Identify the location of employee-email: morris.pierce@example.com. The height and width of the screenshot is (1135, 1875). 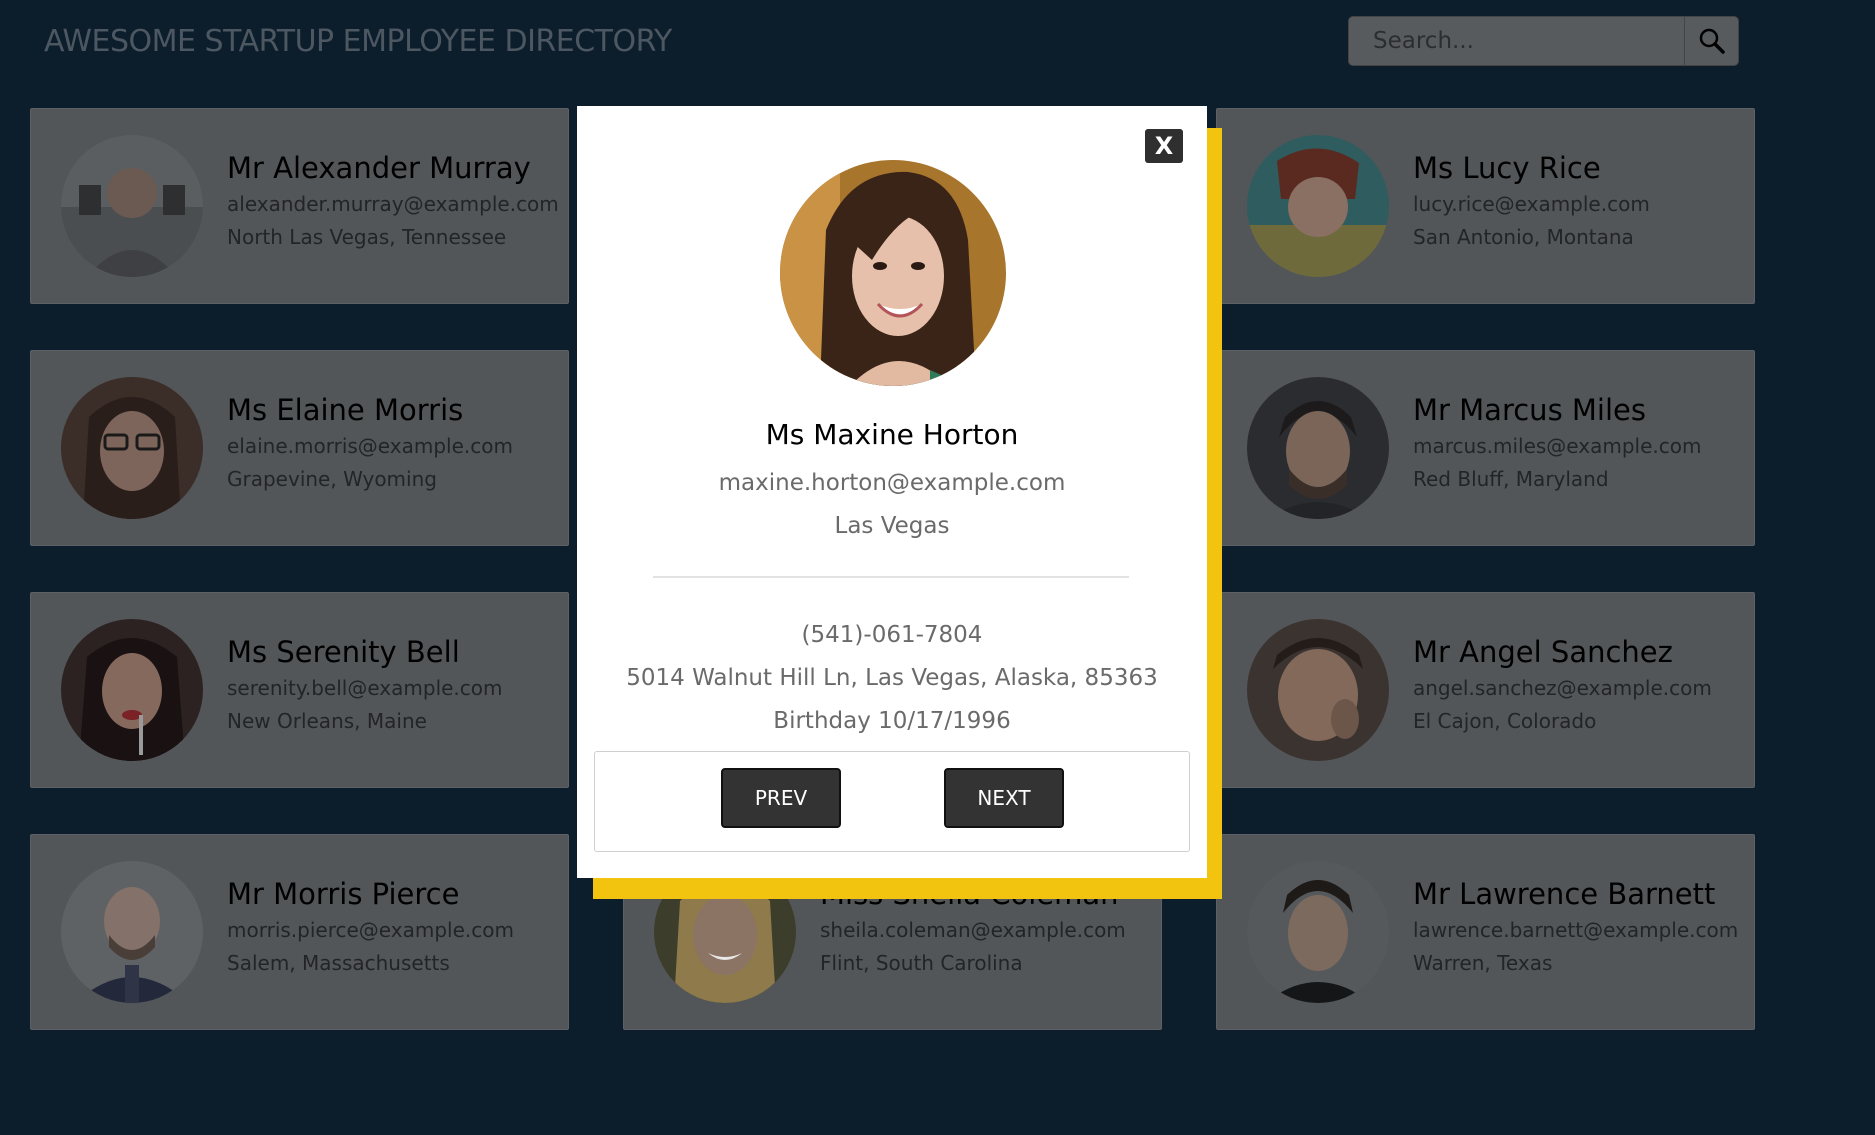
(370, 929).